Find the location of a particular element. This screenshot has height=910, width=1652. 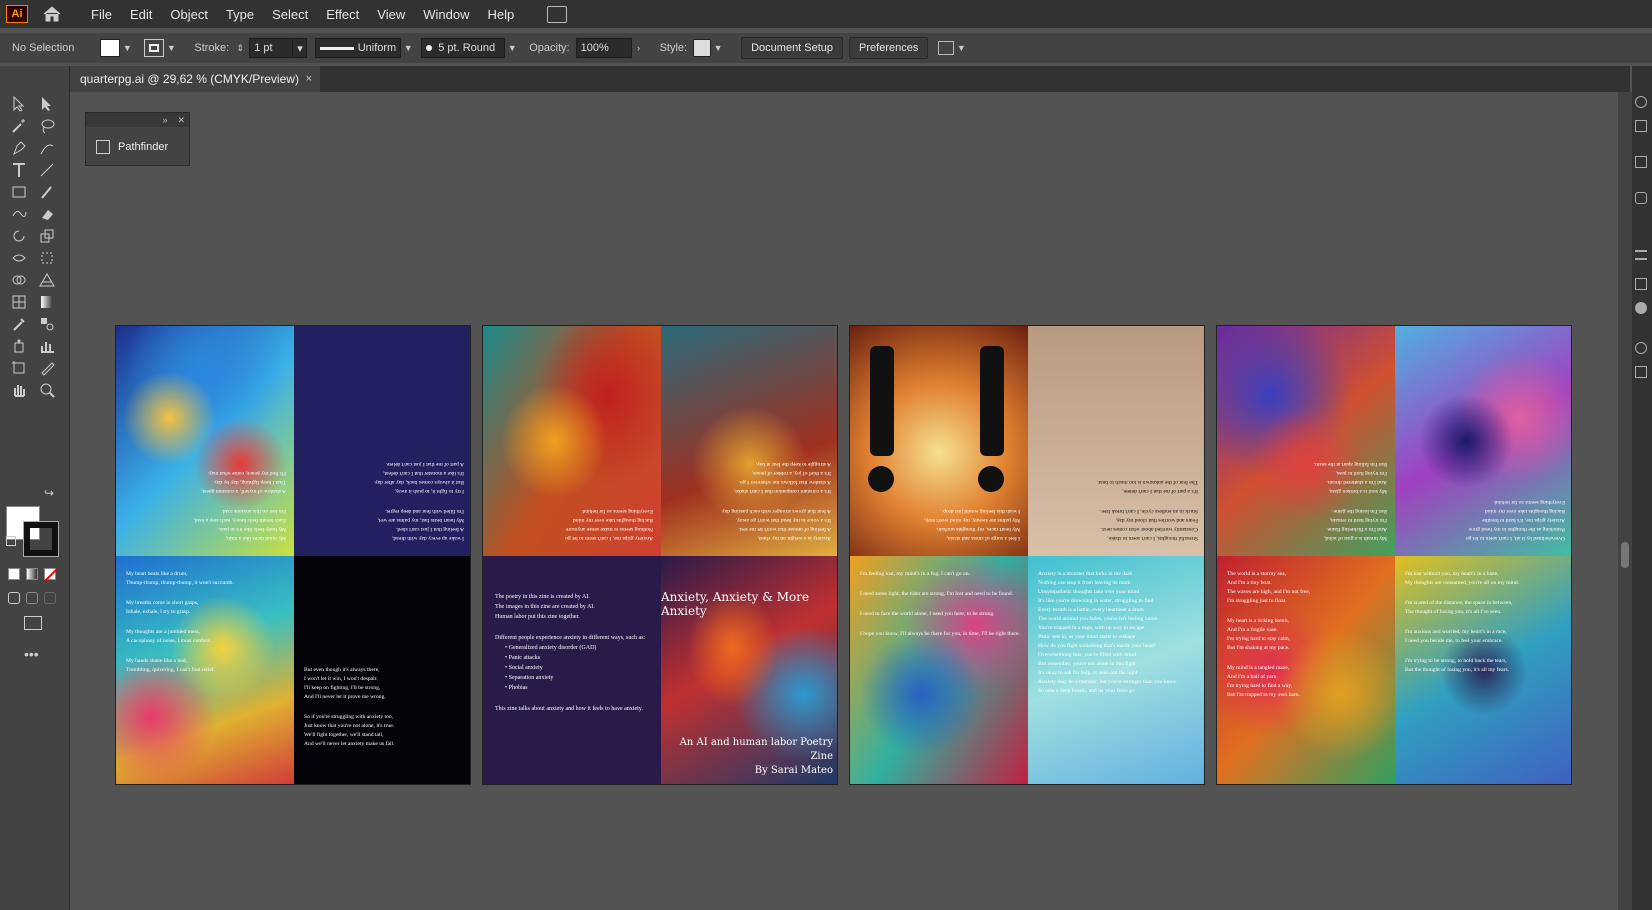

stroke-color-swatch is located at coordinates (154, 48).